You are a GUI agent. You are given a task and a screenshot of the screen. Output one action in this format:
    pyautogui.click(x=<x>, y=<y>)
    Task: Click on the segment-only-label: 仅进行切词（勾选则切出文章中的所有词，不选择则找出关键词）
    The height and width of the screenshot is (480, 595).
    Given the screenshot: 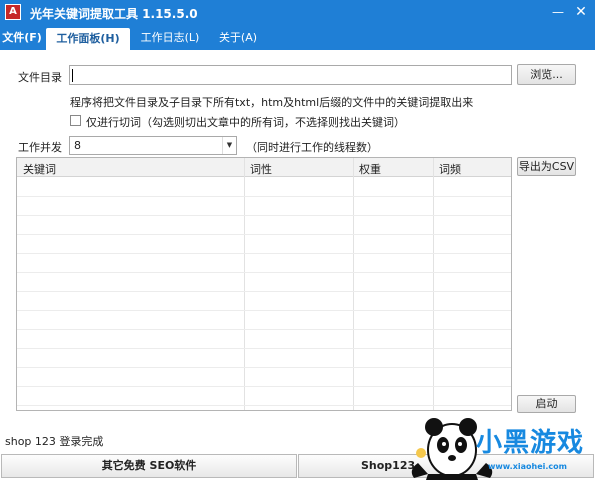 What is the action you would take?
    pyautogui.click(x=245, y=122)
    